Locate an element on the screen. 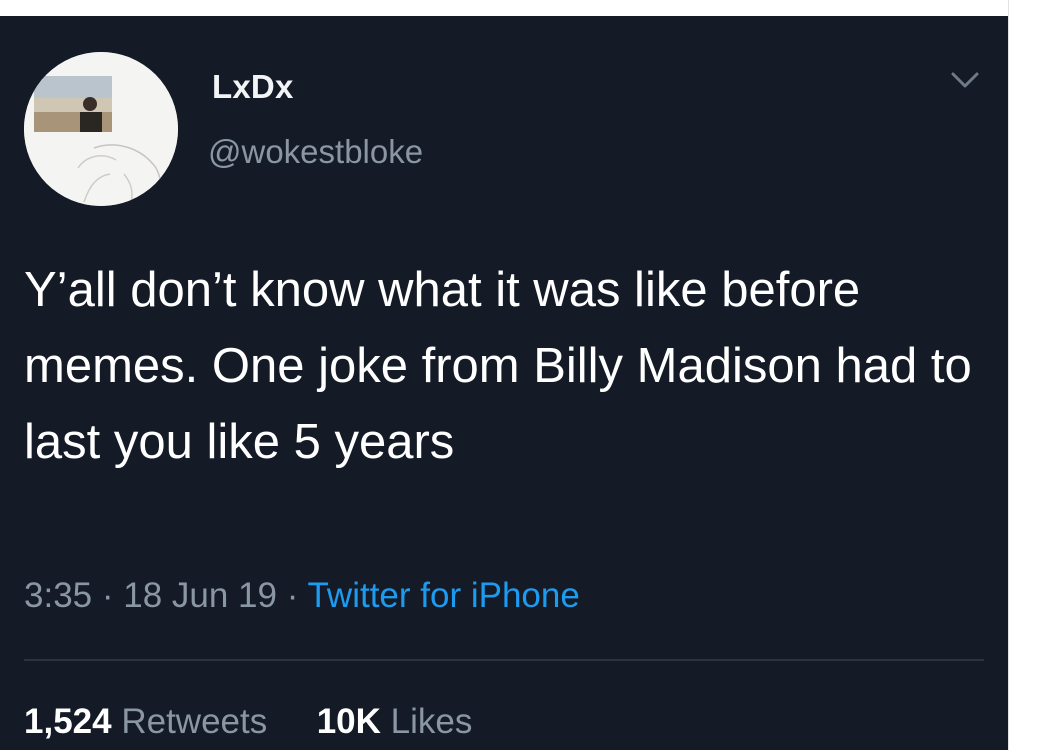 The image size is (1039, 750). likes-stat: 10K Likes is located at coordinates (395, 721).